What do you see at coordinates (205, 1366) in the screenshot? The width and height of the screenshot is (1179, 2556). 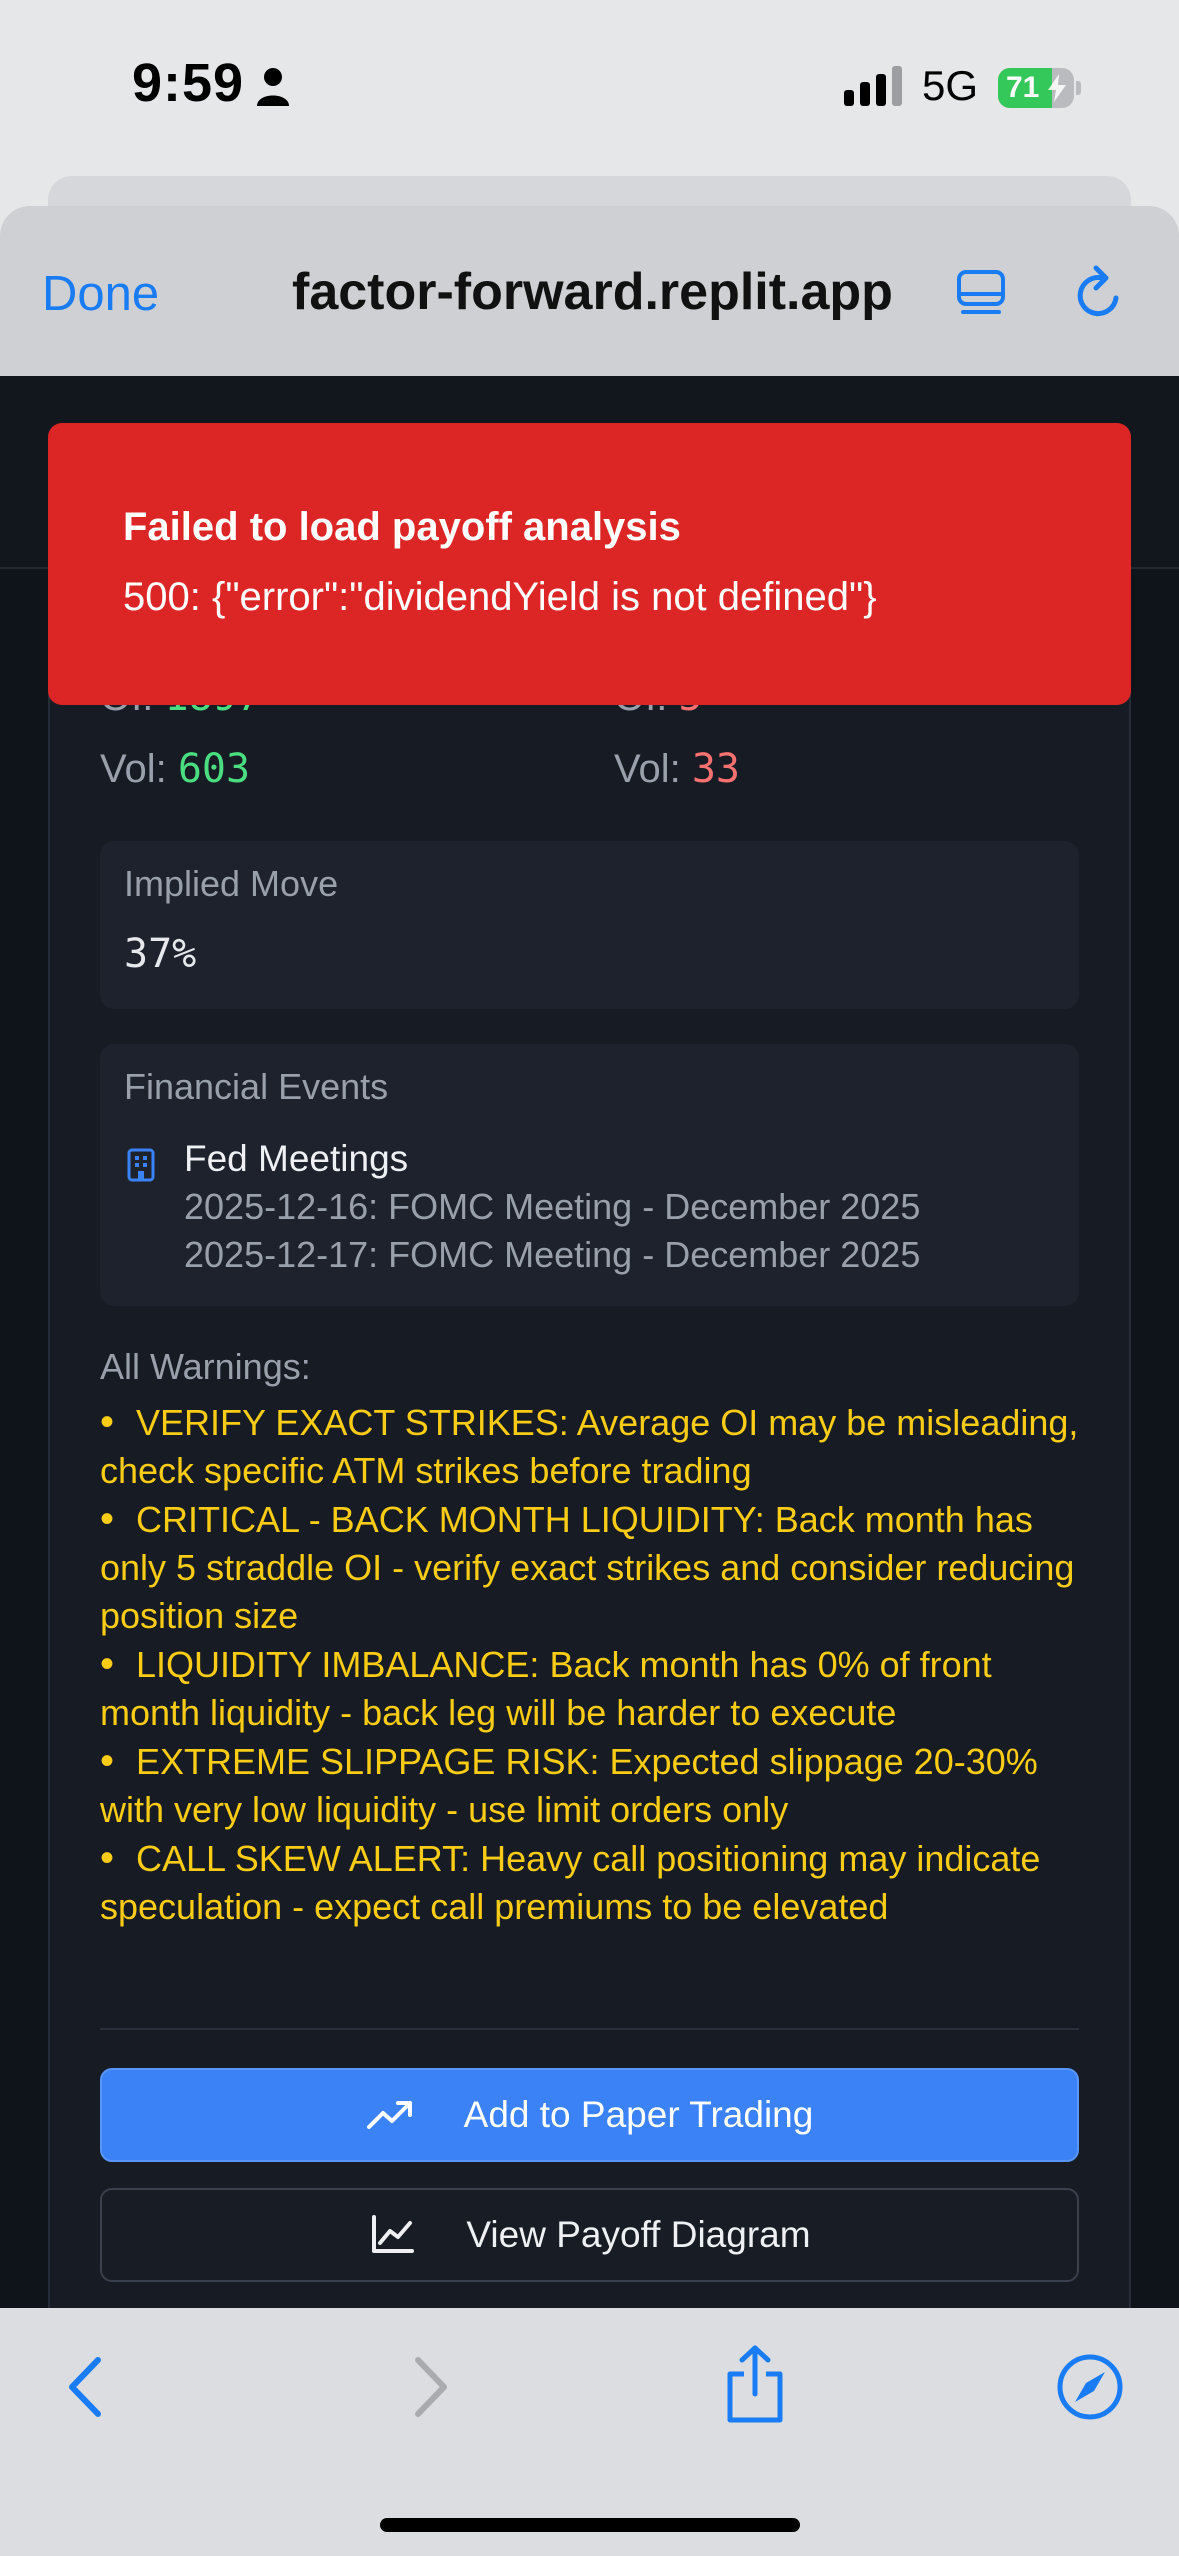 I see `warnings-title: All Warnings:` at bounding box center [205, 1366].